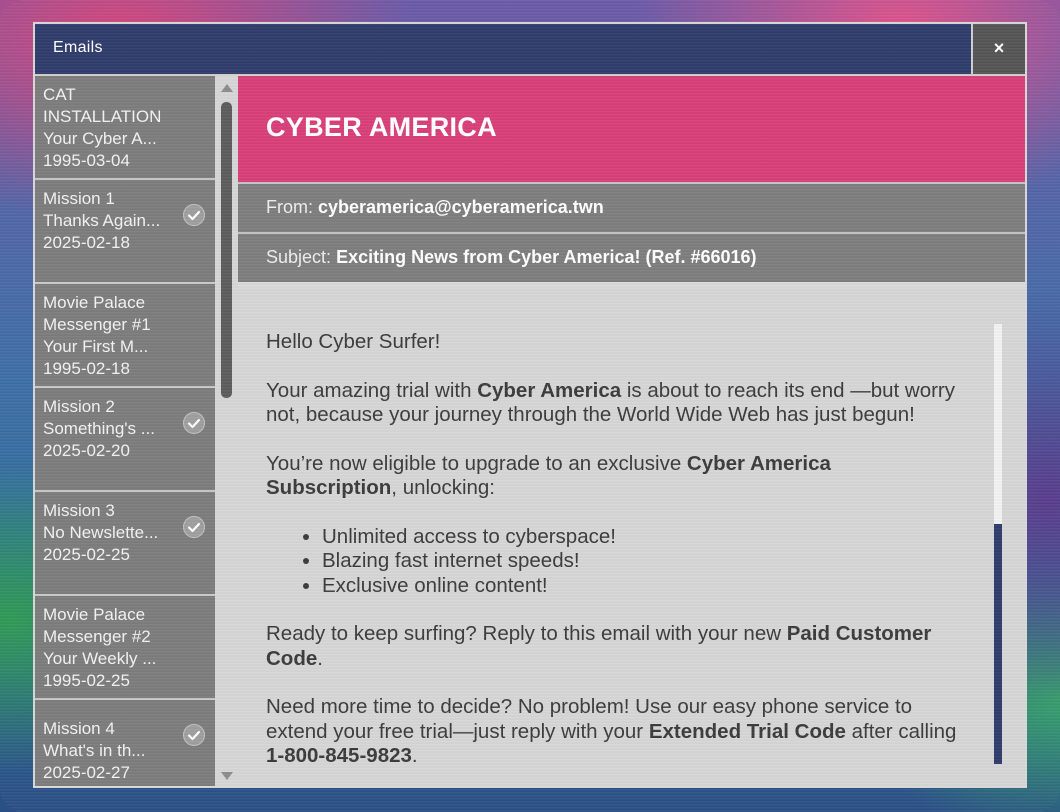 The image size is (1060, 812). I want to click on message-scrollbar, so click(998, 544).